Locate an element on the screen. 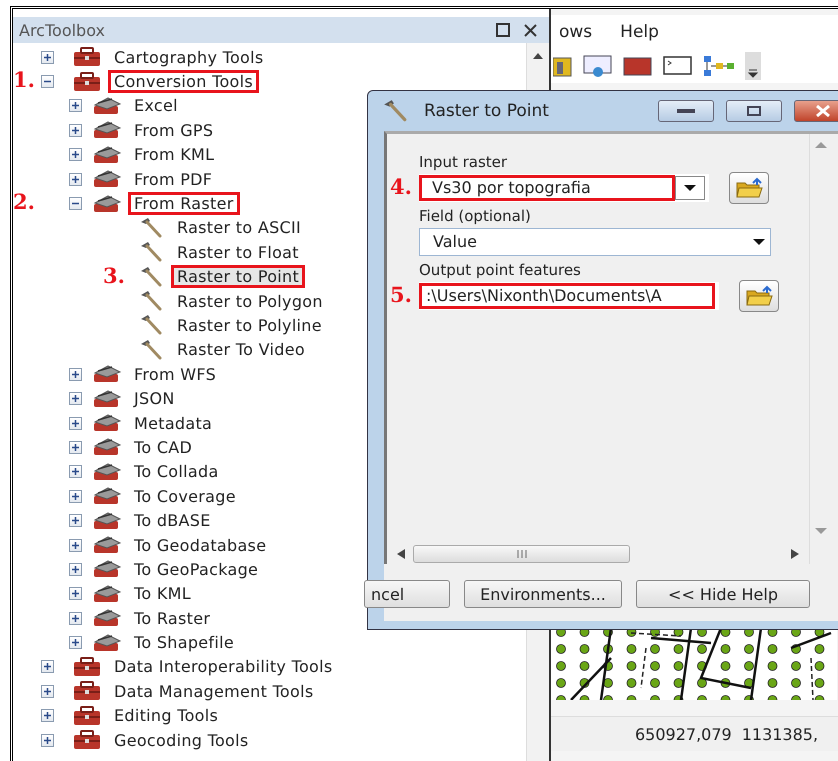 The height and width of the screenshot is (761, 838). tree-item: From WFS is located at coordinates (175, 374).